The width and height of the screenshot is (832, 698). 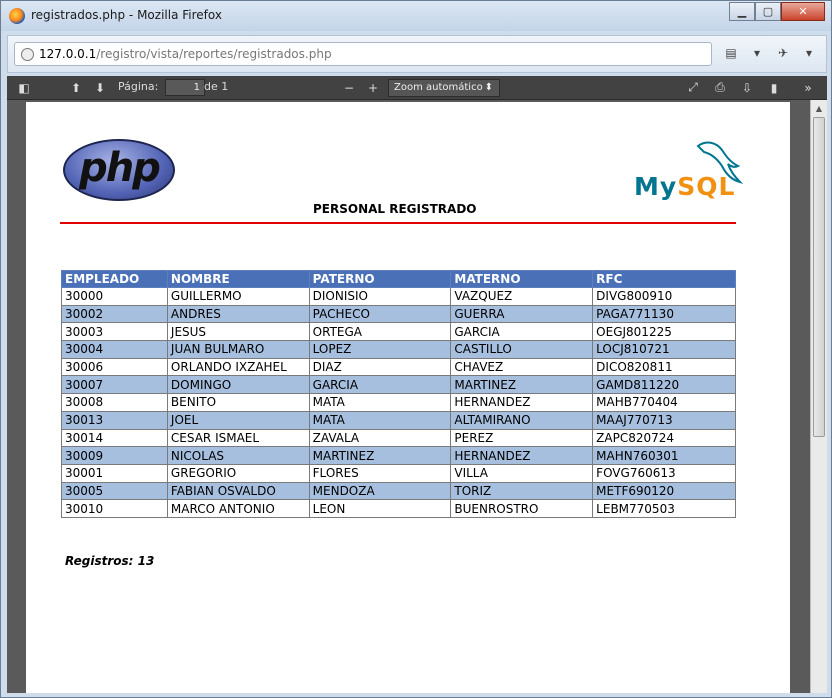 I want to click on table-cell: GARCIA, so click(x=380, y=385).